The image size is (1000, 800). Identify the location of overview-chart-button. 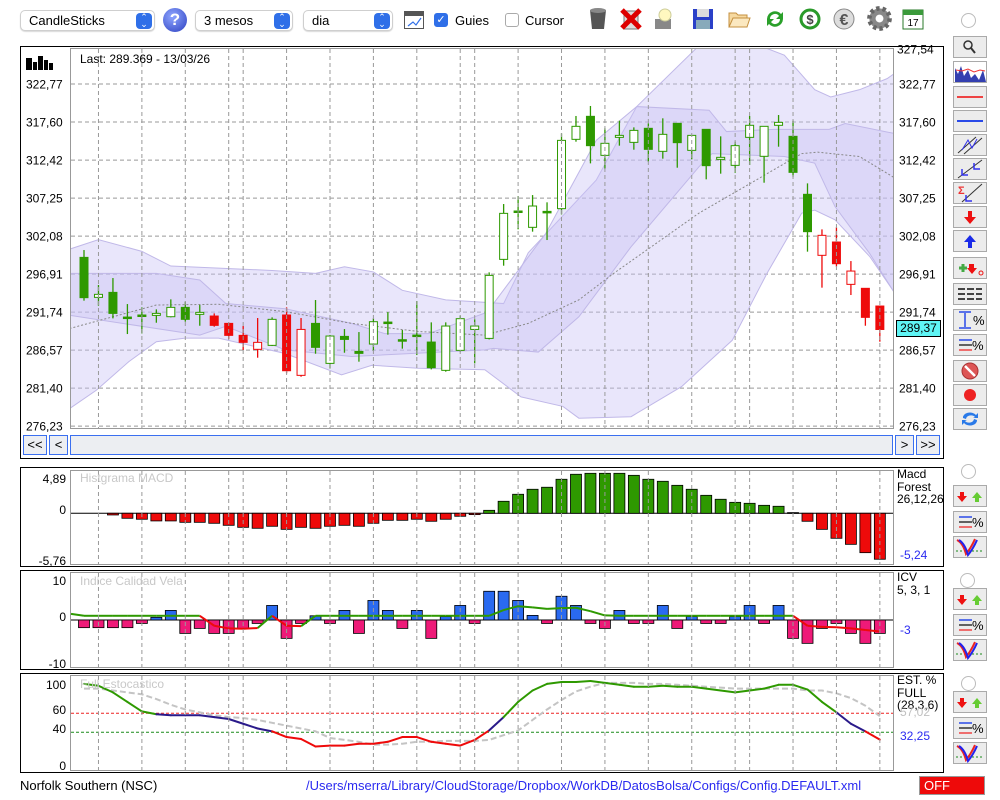
(970, 72).